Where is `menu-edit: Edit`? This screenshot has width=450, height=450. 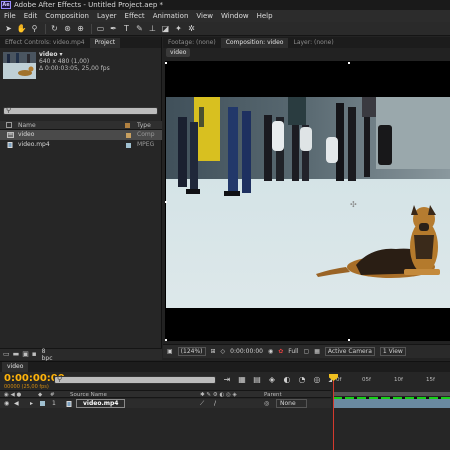
menu-edit: Edit is located at coordinates (31, 16).